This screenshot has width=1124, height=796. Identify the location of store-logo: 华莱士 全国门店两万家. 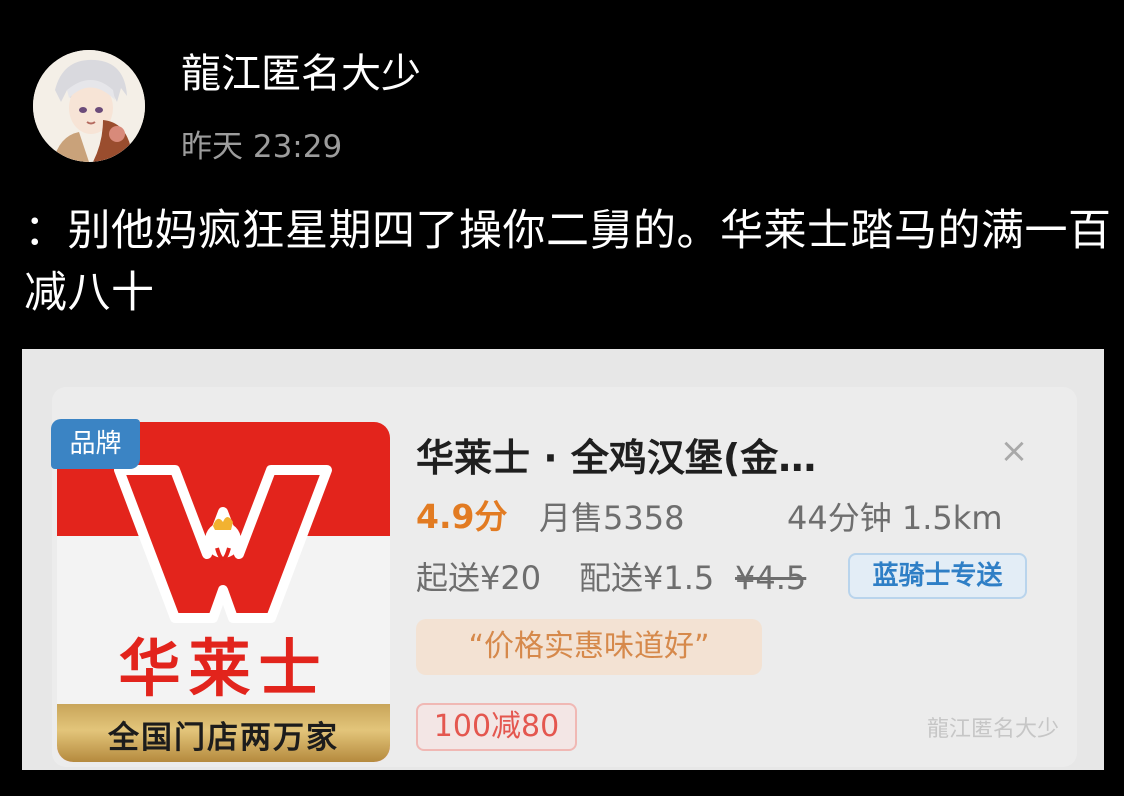
(223, 592).